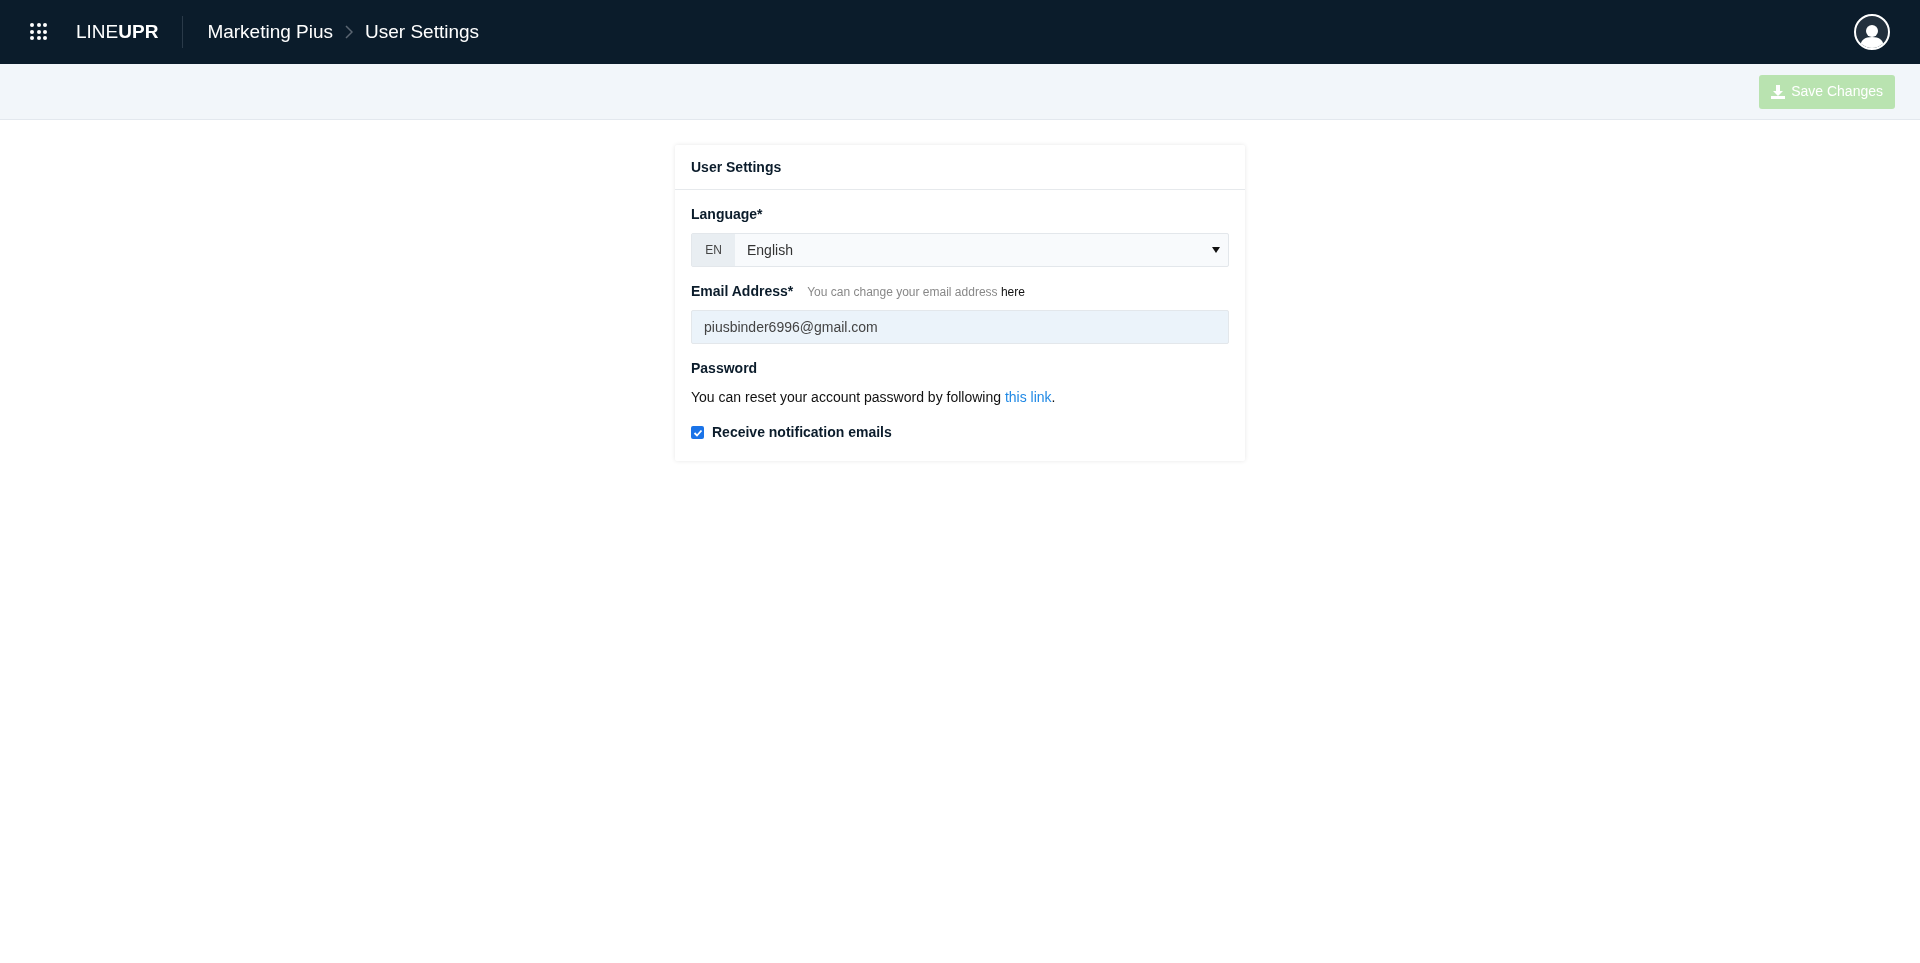 This screenshot has width=1920, height=963. I want to click on breadcrumb-item: User Settings, so click(422, 31).